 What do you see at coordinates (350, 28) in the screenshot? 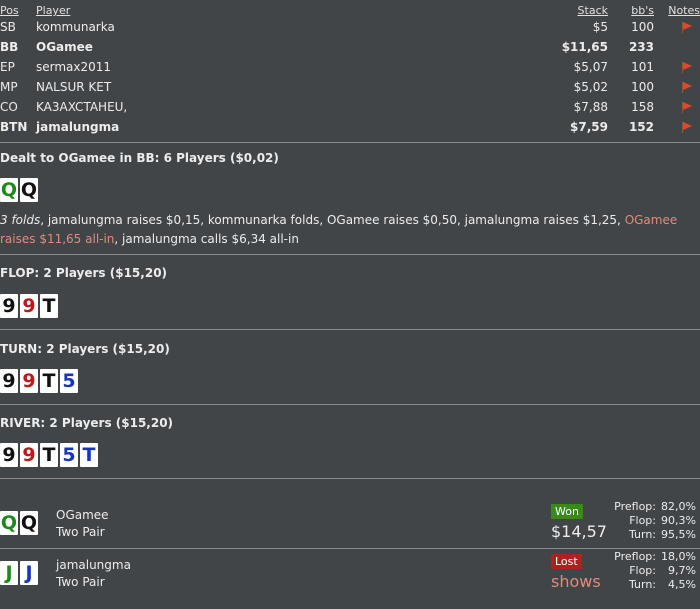
I see `player-row: SB kommunarka $5 100` at bounding box center [350, 28].